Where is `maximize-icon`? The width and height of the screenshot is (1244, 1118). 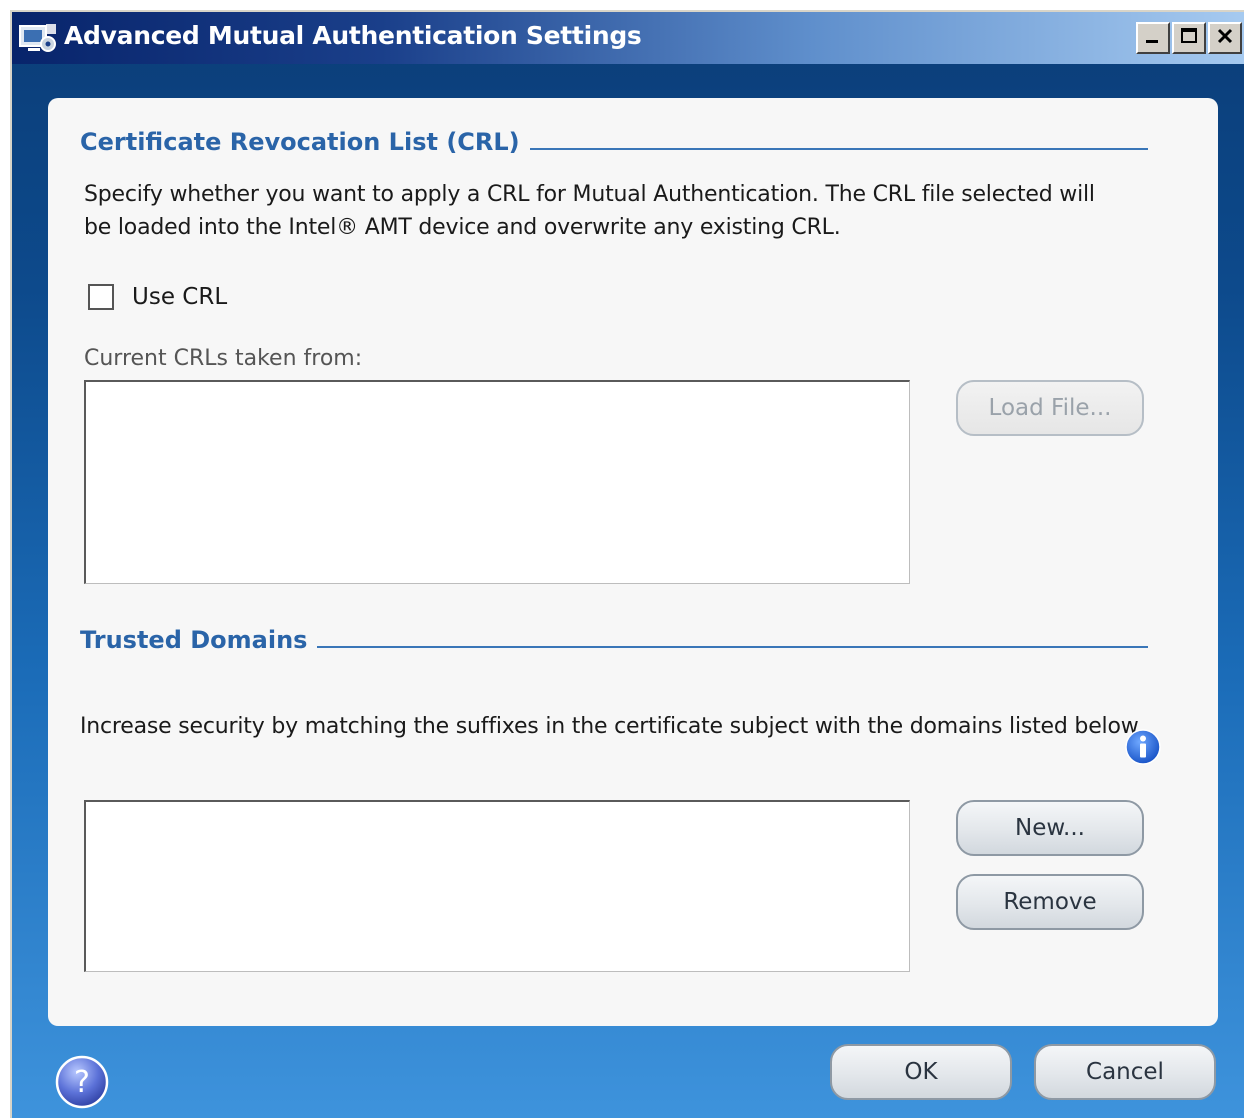
maximize-icon is located at coordinates (1189, 38).